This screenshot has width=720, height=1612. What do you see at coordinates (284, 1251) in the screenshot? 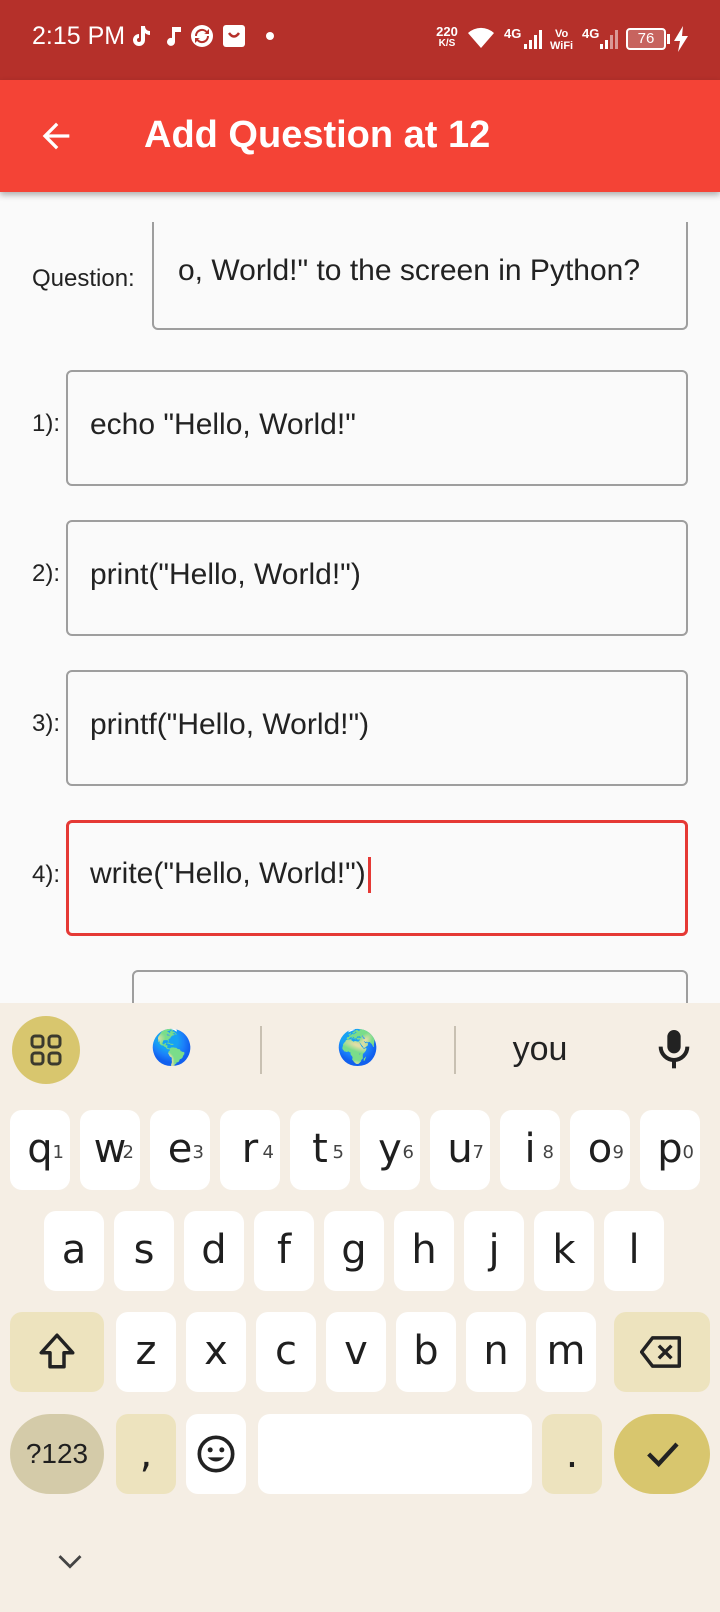
I see `key-f: f` at bounding box center [284, 1251].